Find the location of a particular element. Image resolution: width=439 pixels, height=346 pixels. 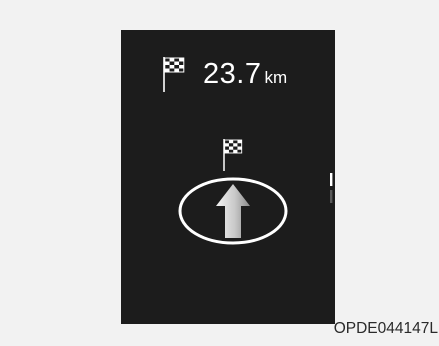

distance-unit: km is located at coordinates (276, 77).